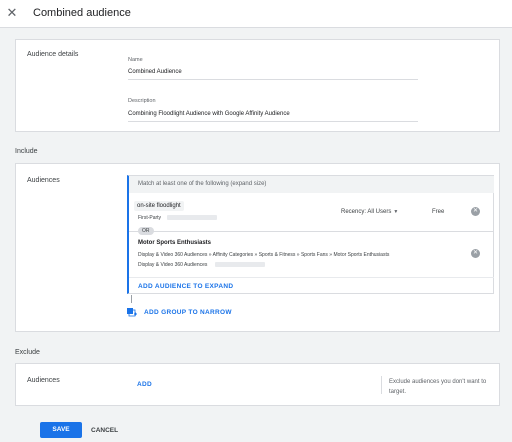 This screenshot has width=512, height=442. Describe the element at coordinates (132, 312) in the screenshot. I see `add-group-icon` at that location.